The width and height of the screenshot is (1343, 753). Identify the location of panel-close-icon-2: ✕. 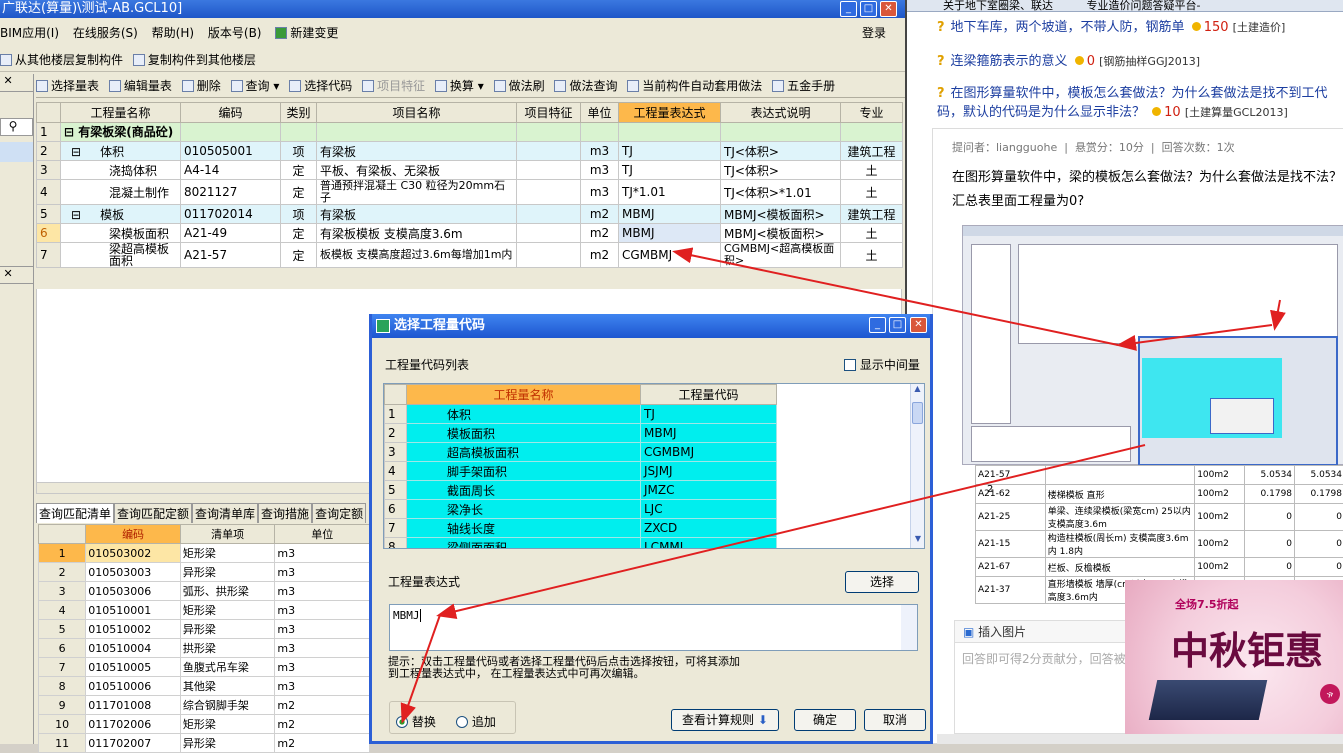
(16, 275).